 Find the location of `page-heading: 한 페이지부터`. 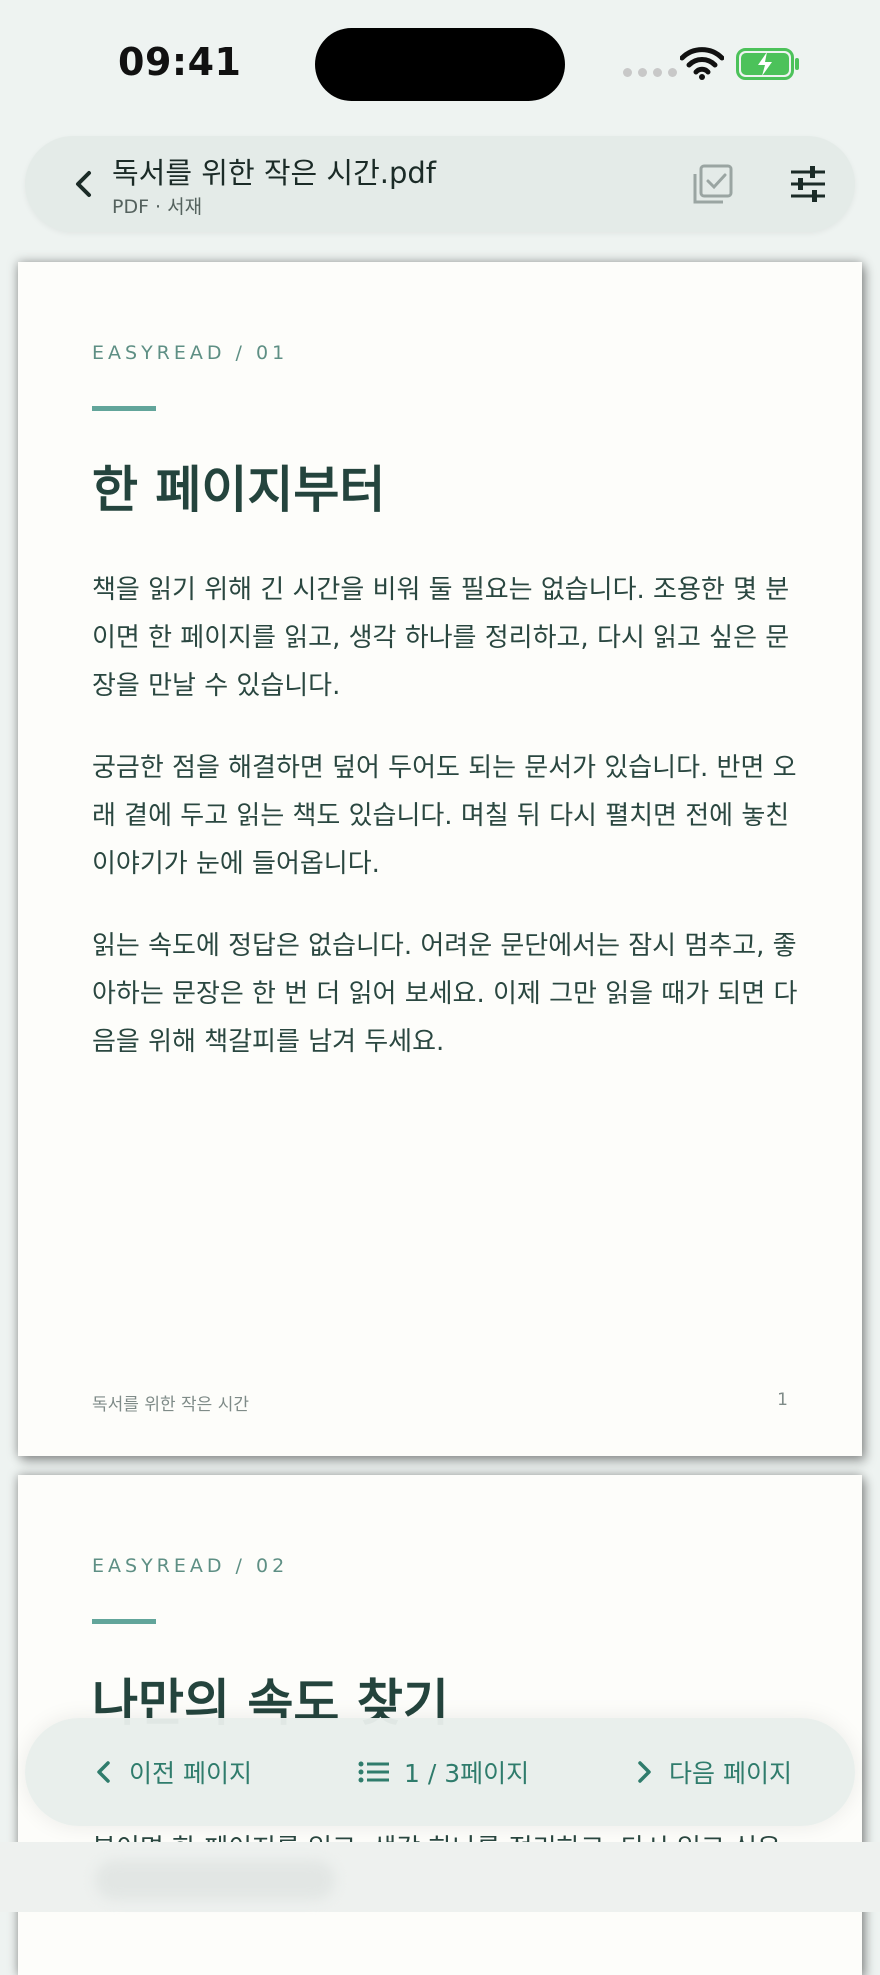

page-heading: 한 페이지부터 is located at coordinates (239, 490).